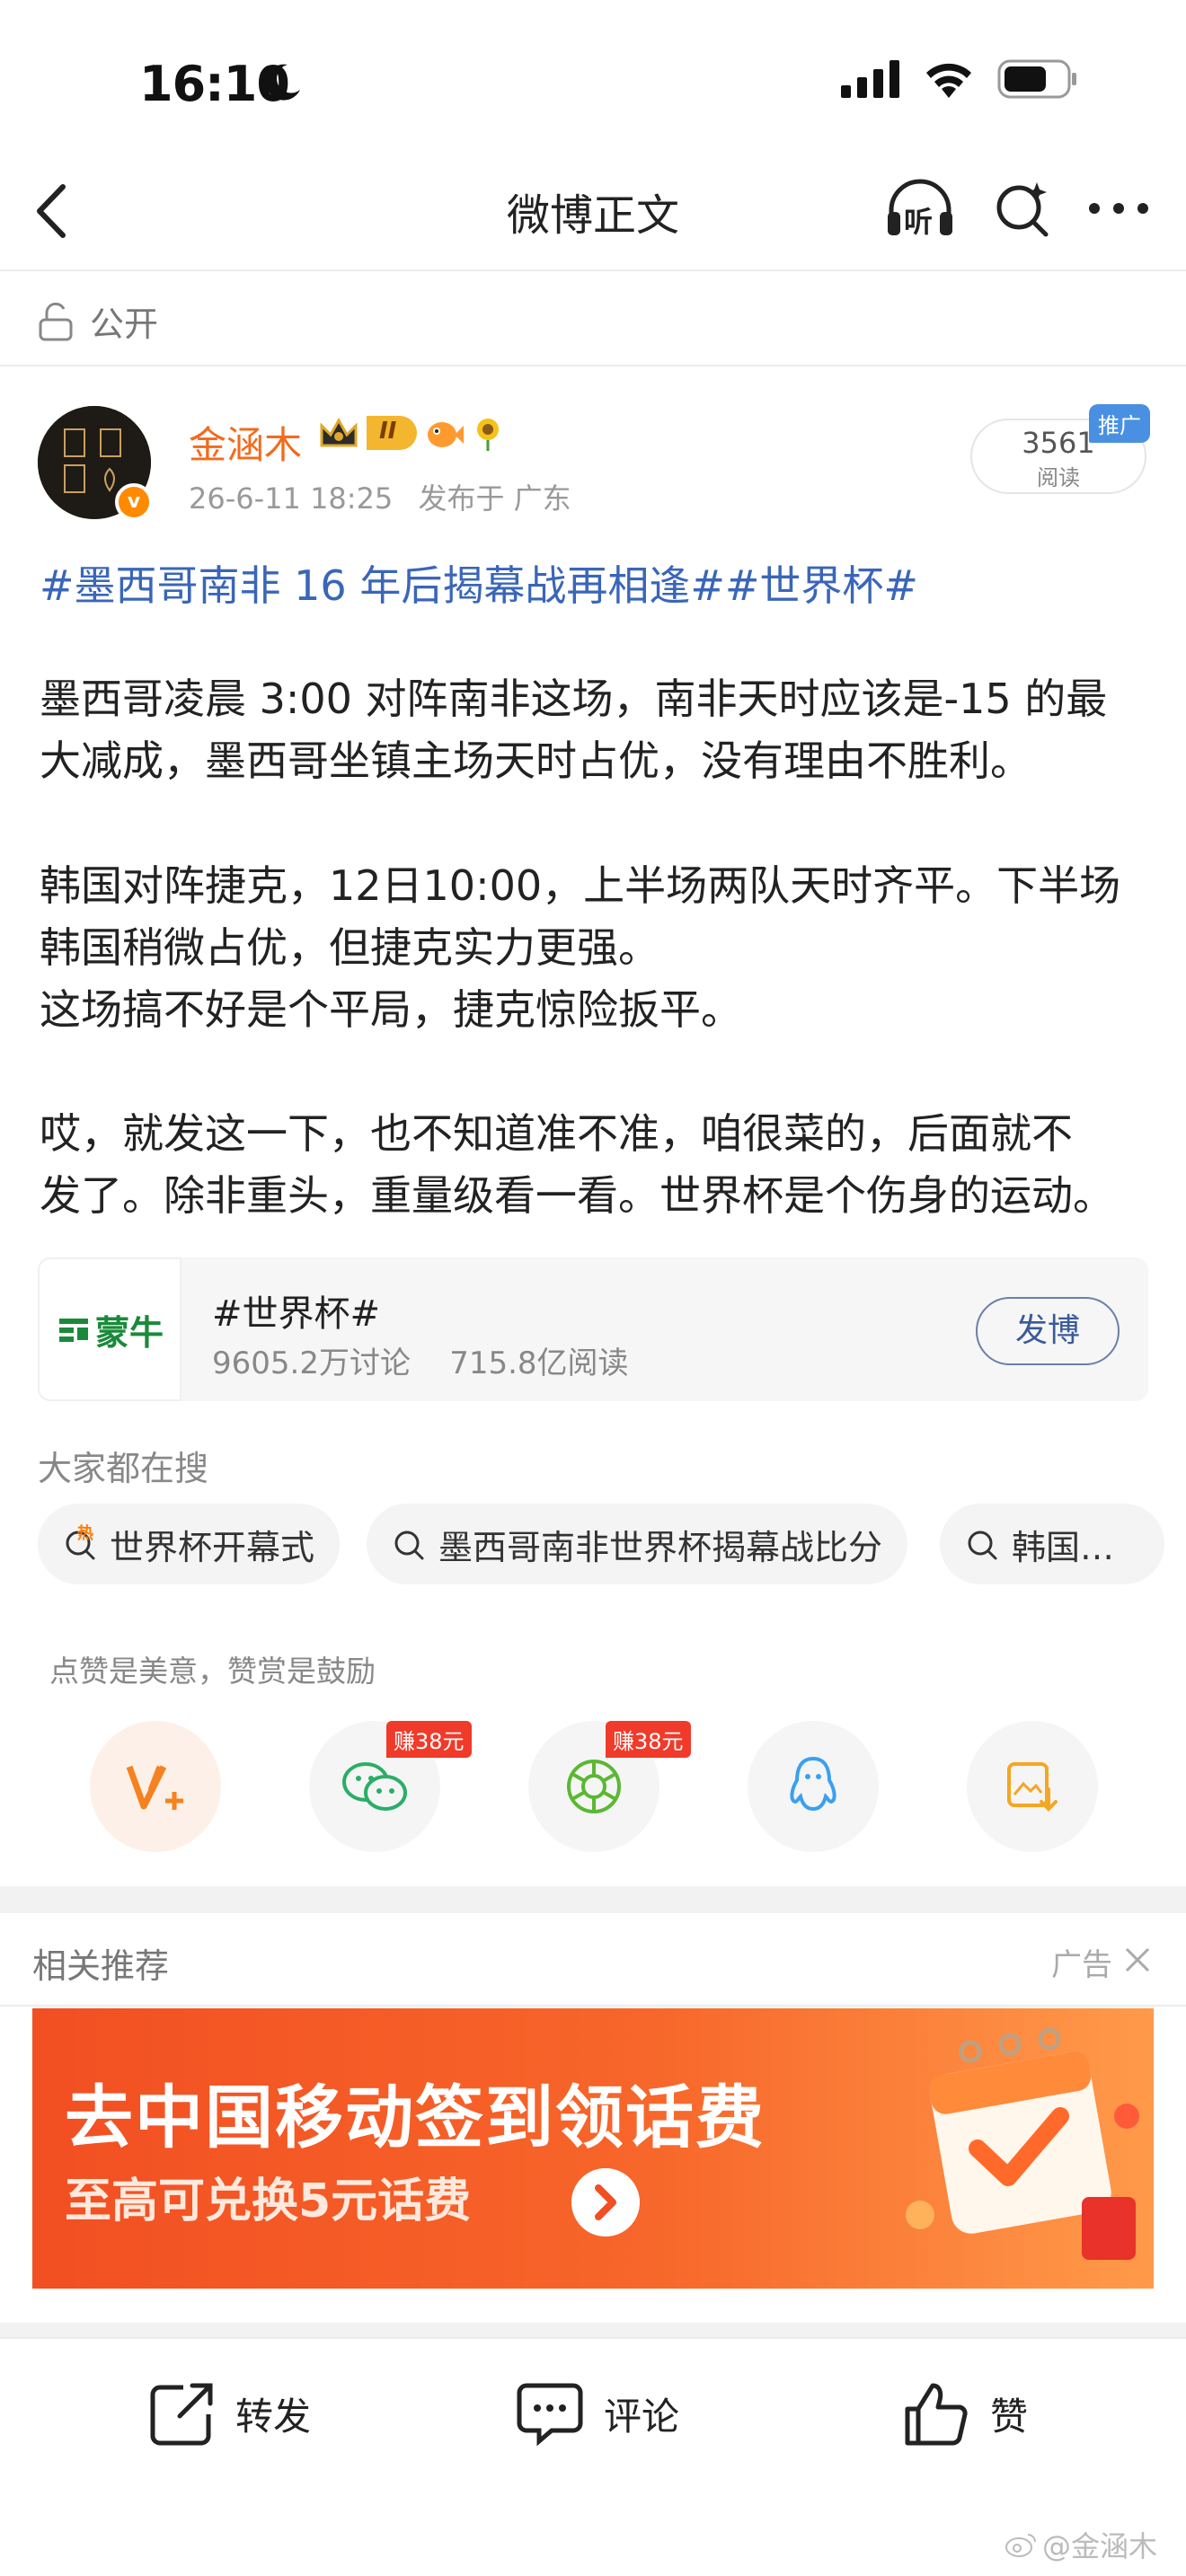 This screenshot has height=2576, width=1186. Describe the element at coordinates (391, 1009) in the screenshot. I see `text-line: 这场搞不好是个平局，捷克惊险扳平。` at that location.